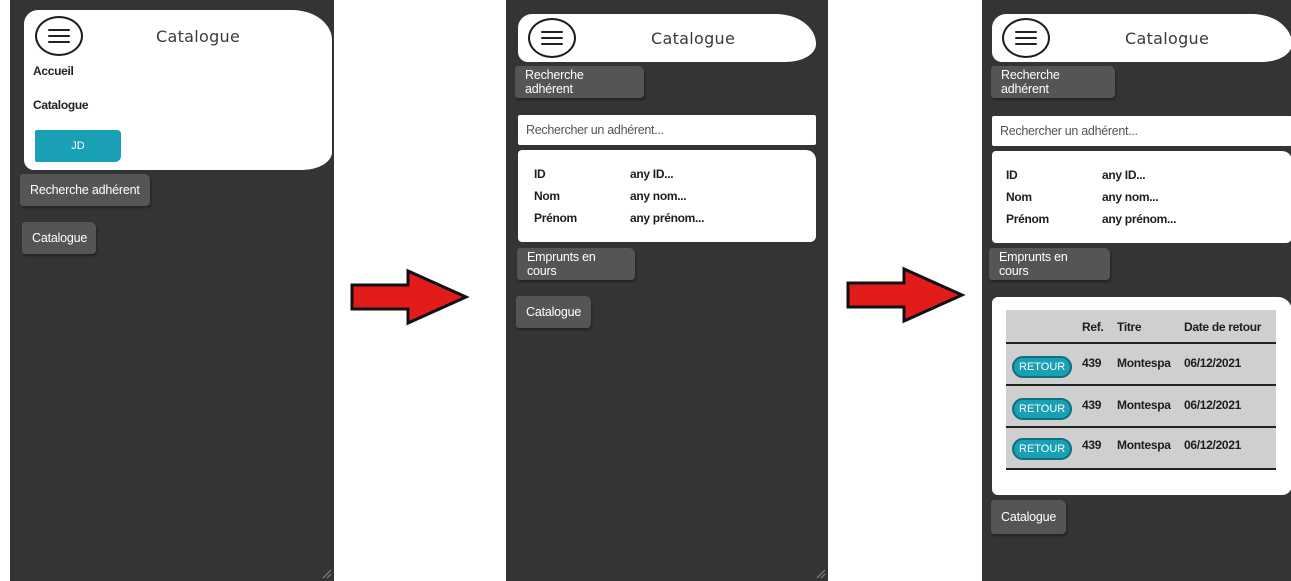 The image size is (1291, 581). I want to click on header-date-retour: Date de retour, so click(1223, 327).